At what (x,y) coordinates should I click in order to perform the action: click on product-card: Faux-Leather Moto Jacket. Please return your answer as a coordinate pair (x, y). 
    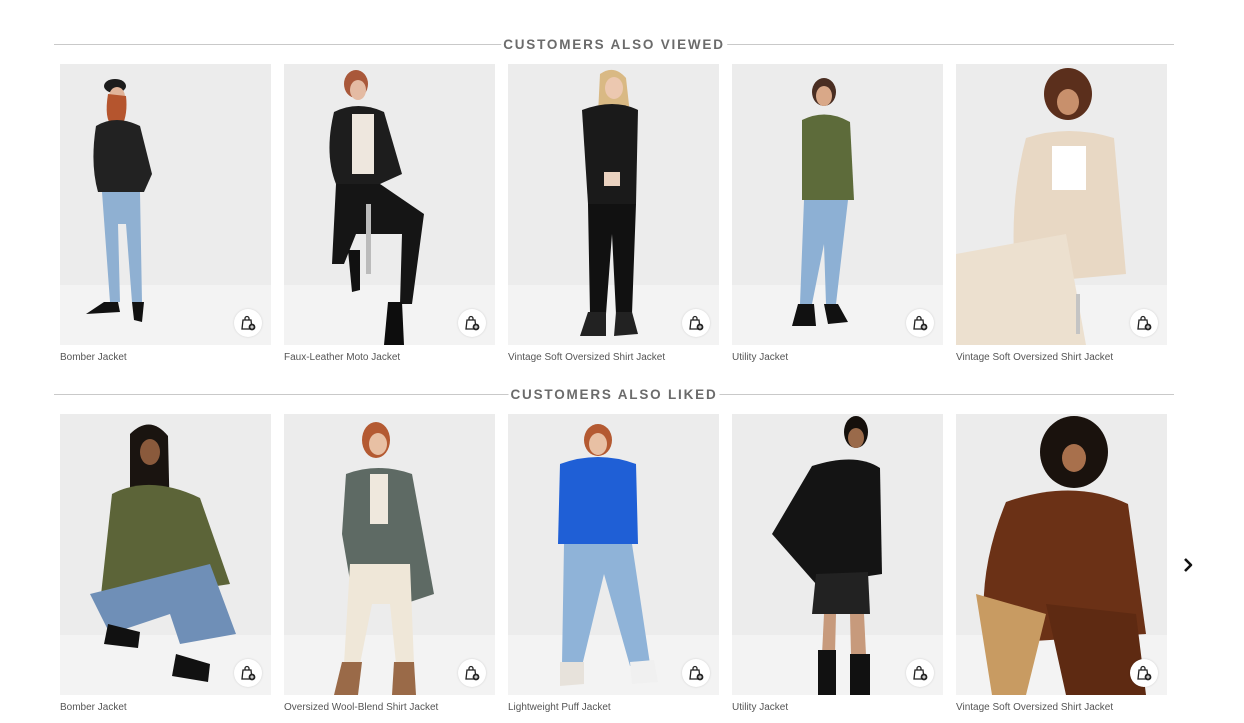
    Looking at the image, I should click on (389, 214).